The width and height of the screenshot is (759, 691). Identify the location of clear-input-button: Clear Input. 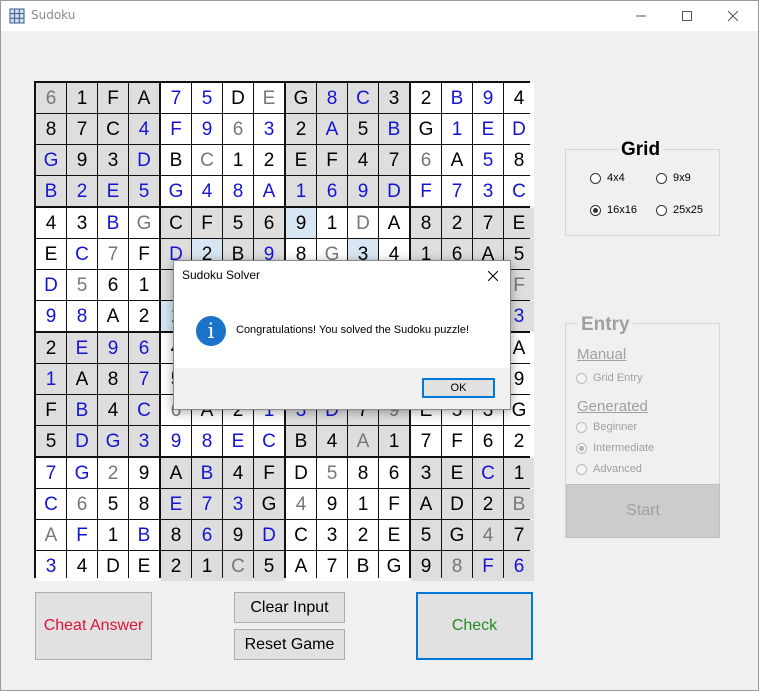
(289, 607).